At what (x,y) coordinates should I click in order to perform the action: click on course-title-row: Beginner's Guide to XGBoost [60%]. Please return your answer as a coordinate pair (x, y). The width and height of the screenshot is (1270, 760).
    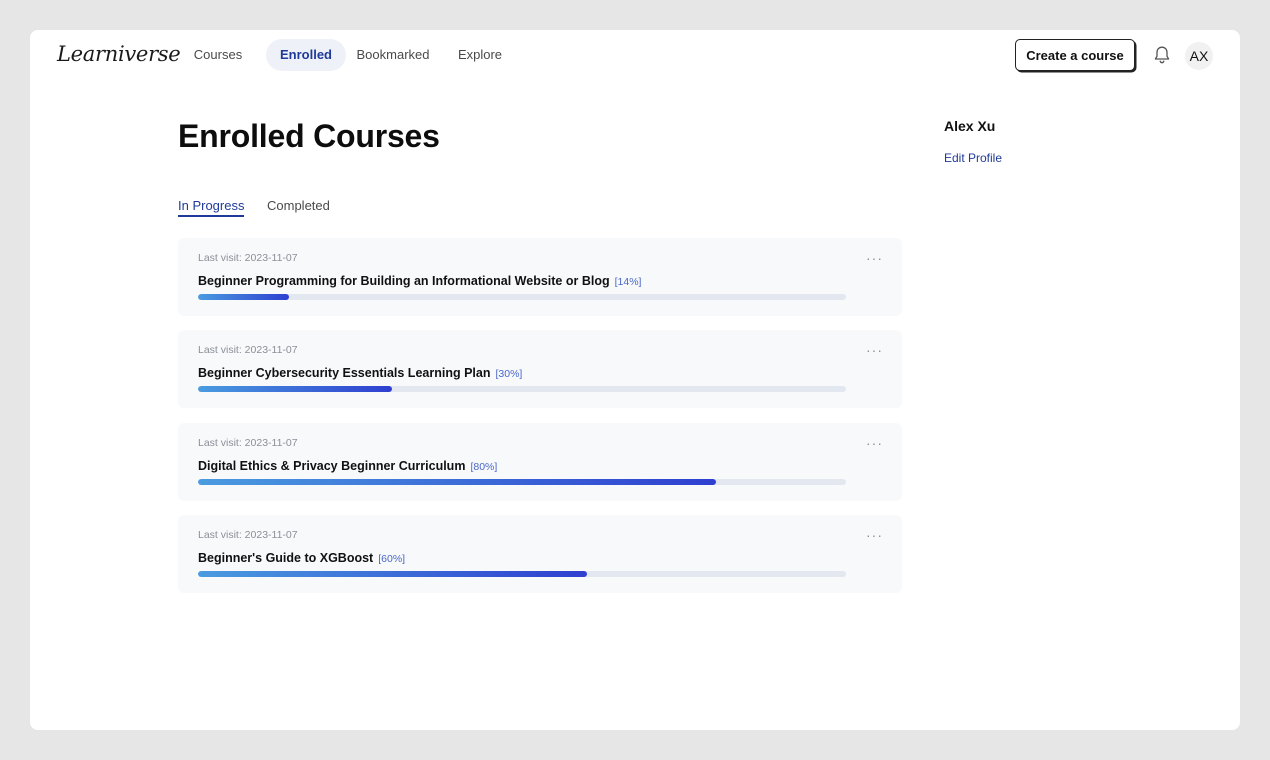
    Looking at the image, I should click on (301, 558).